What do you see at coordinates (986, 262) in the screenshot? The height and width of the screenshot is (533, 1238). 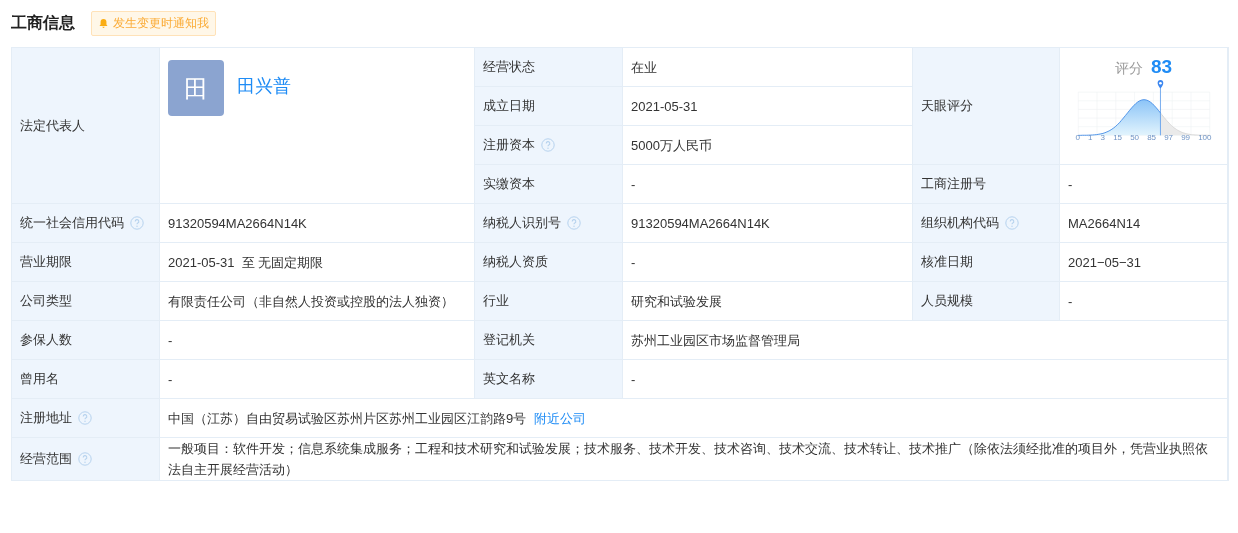 I see `field-label: 核准日期` at bounding box center [986, 262].